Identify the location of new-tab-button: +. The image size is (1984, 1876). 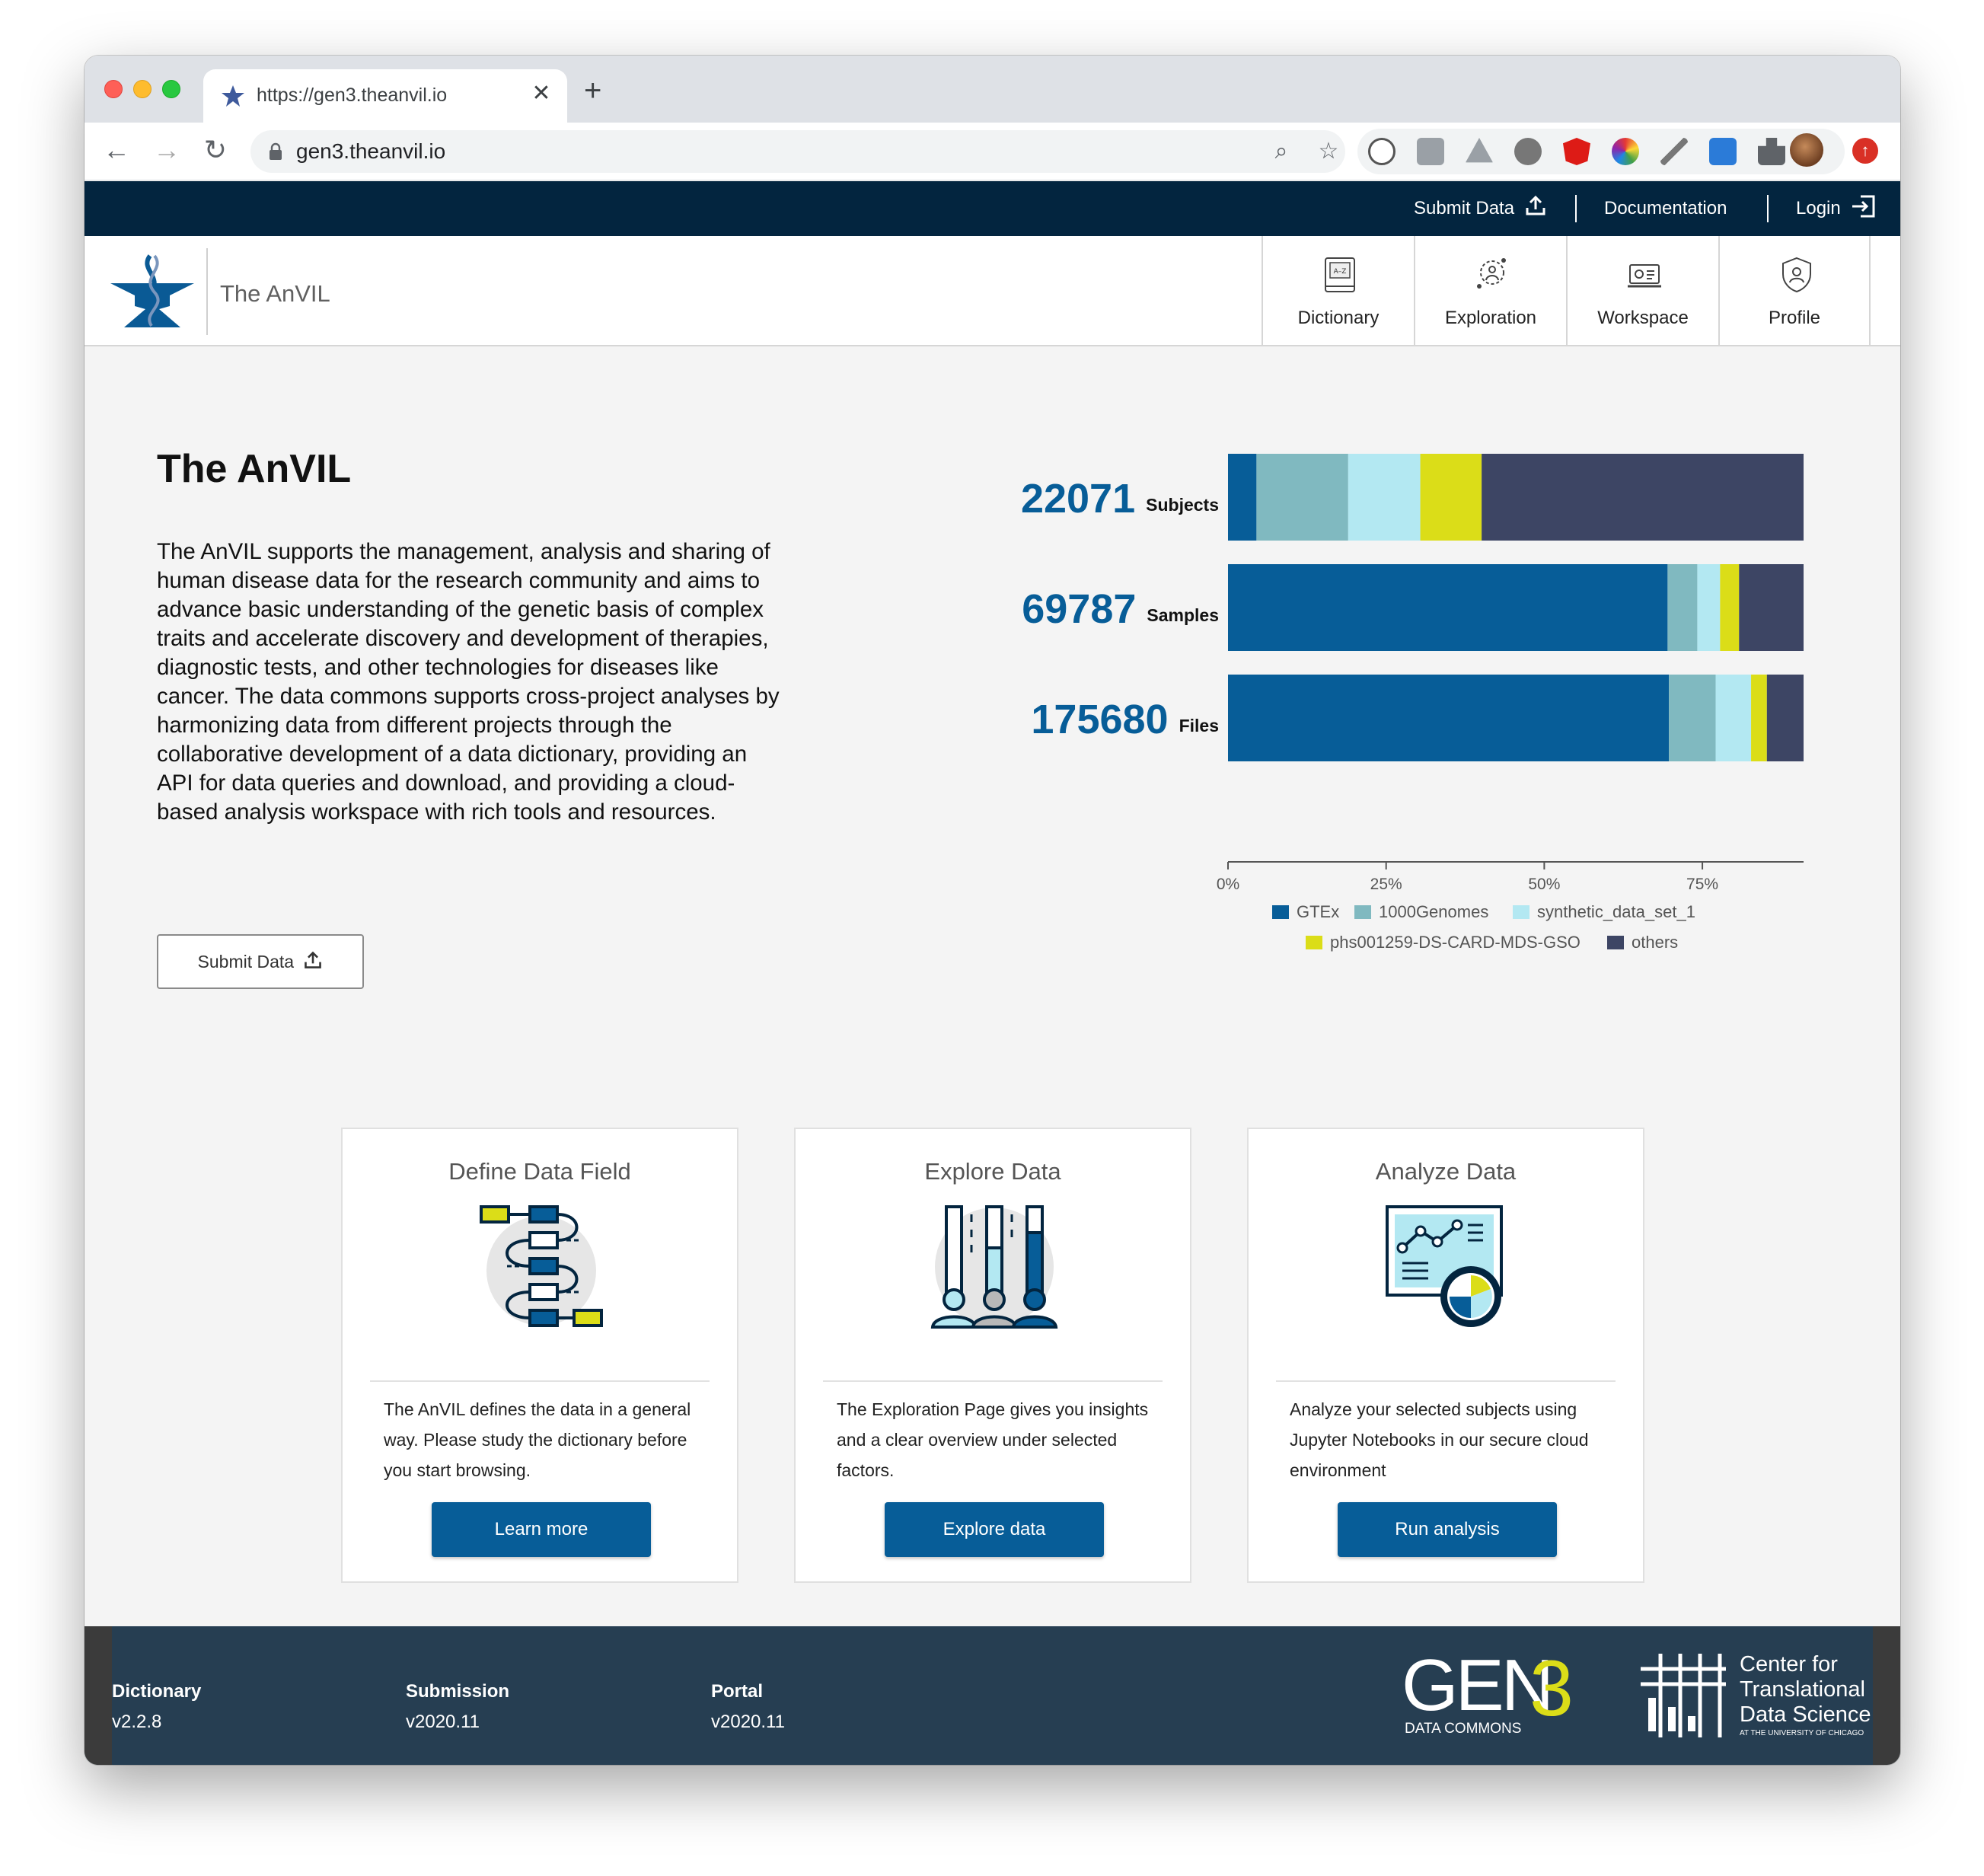
(592, 90).